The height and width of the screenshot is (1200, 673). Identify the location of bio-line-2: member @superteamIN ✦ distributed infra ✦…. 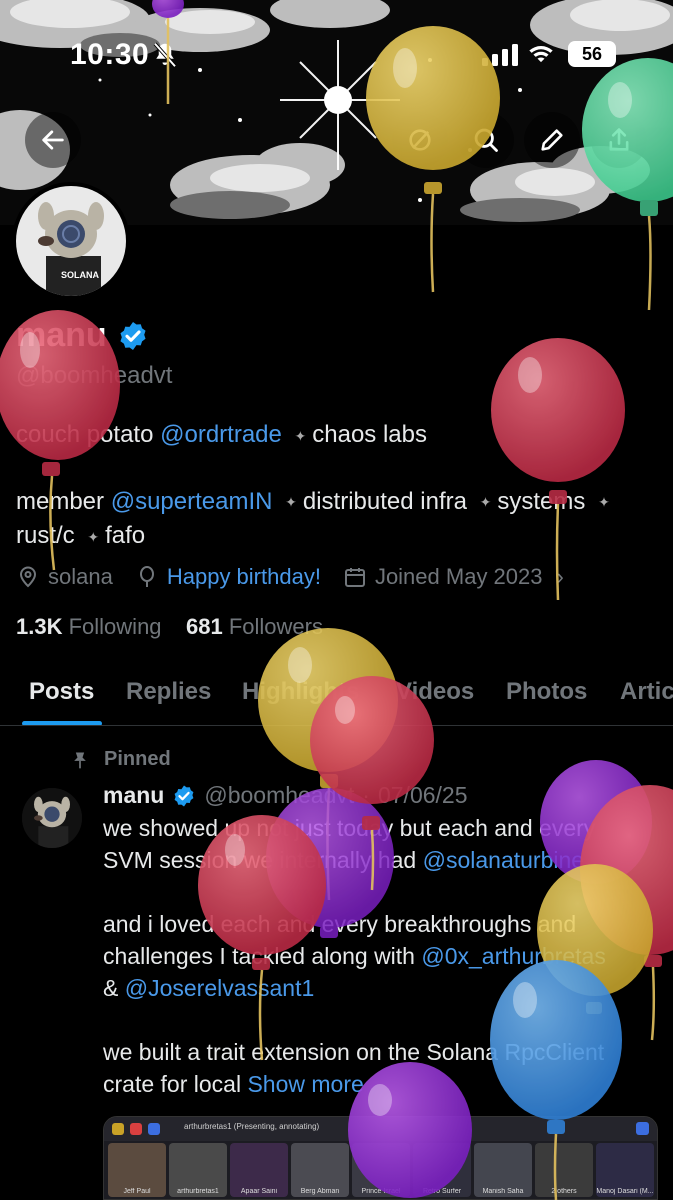
(336, 502).